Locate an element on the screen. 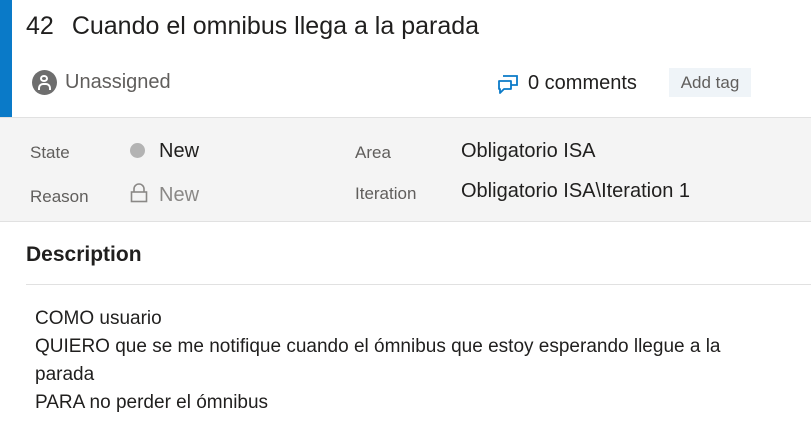  description-heading: Description is located at coordinates (84, 254).